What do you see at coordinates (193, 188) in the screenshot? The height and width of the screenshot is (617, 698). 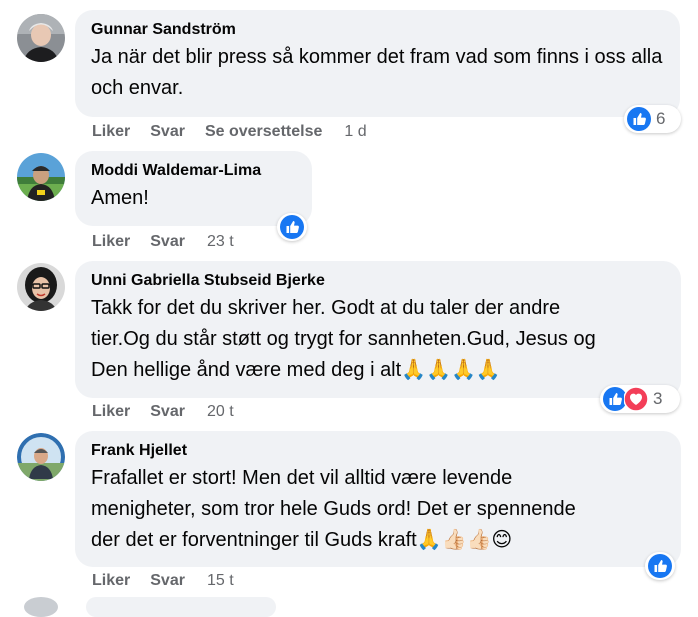 I see `comment-bubble: Moddi Waldemar-Lima Amen!` at bounding box center [193, 188].